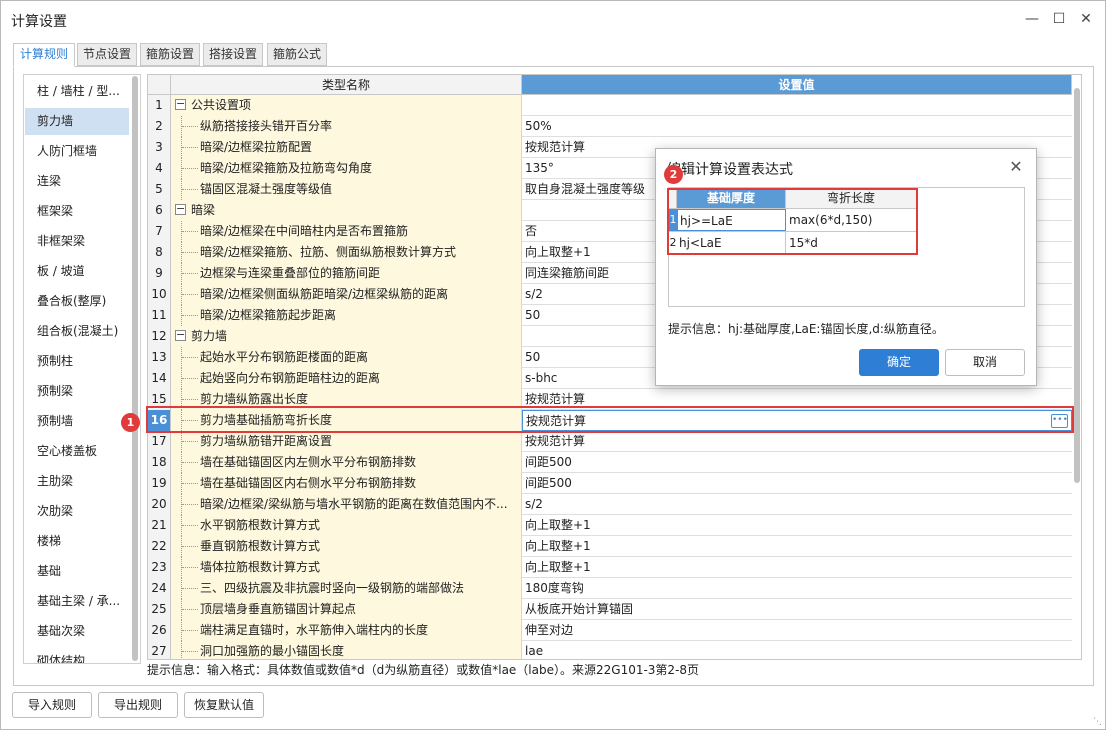 Image resolution: width=1106 pixels, height=730 pixels. Describe the element at coordinates (1032, 19) in the screenshot. I see `minimize-icon: —` at that location.